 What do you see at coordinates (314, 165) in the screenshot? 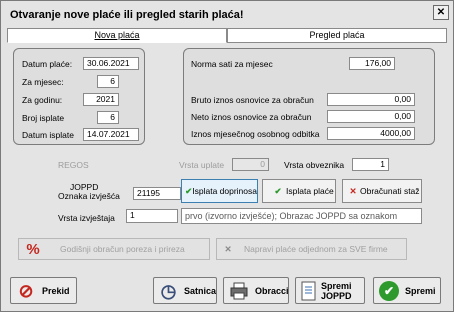
I see `vrsta-obveznika-label: Vrsta obveznika` at bounding box center [314, 165].